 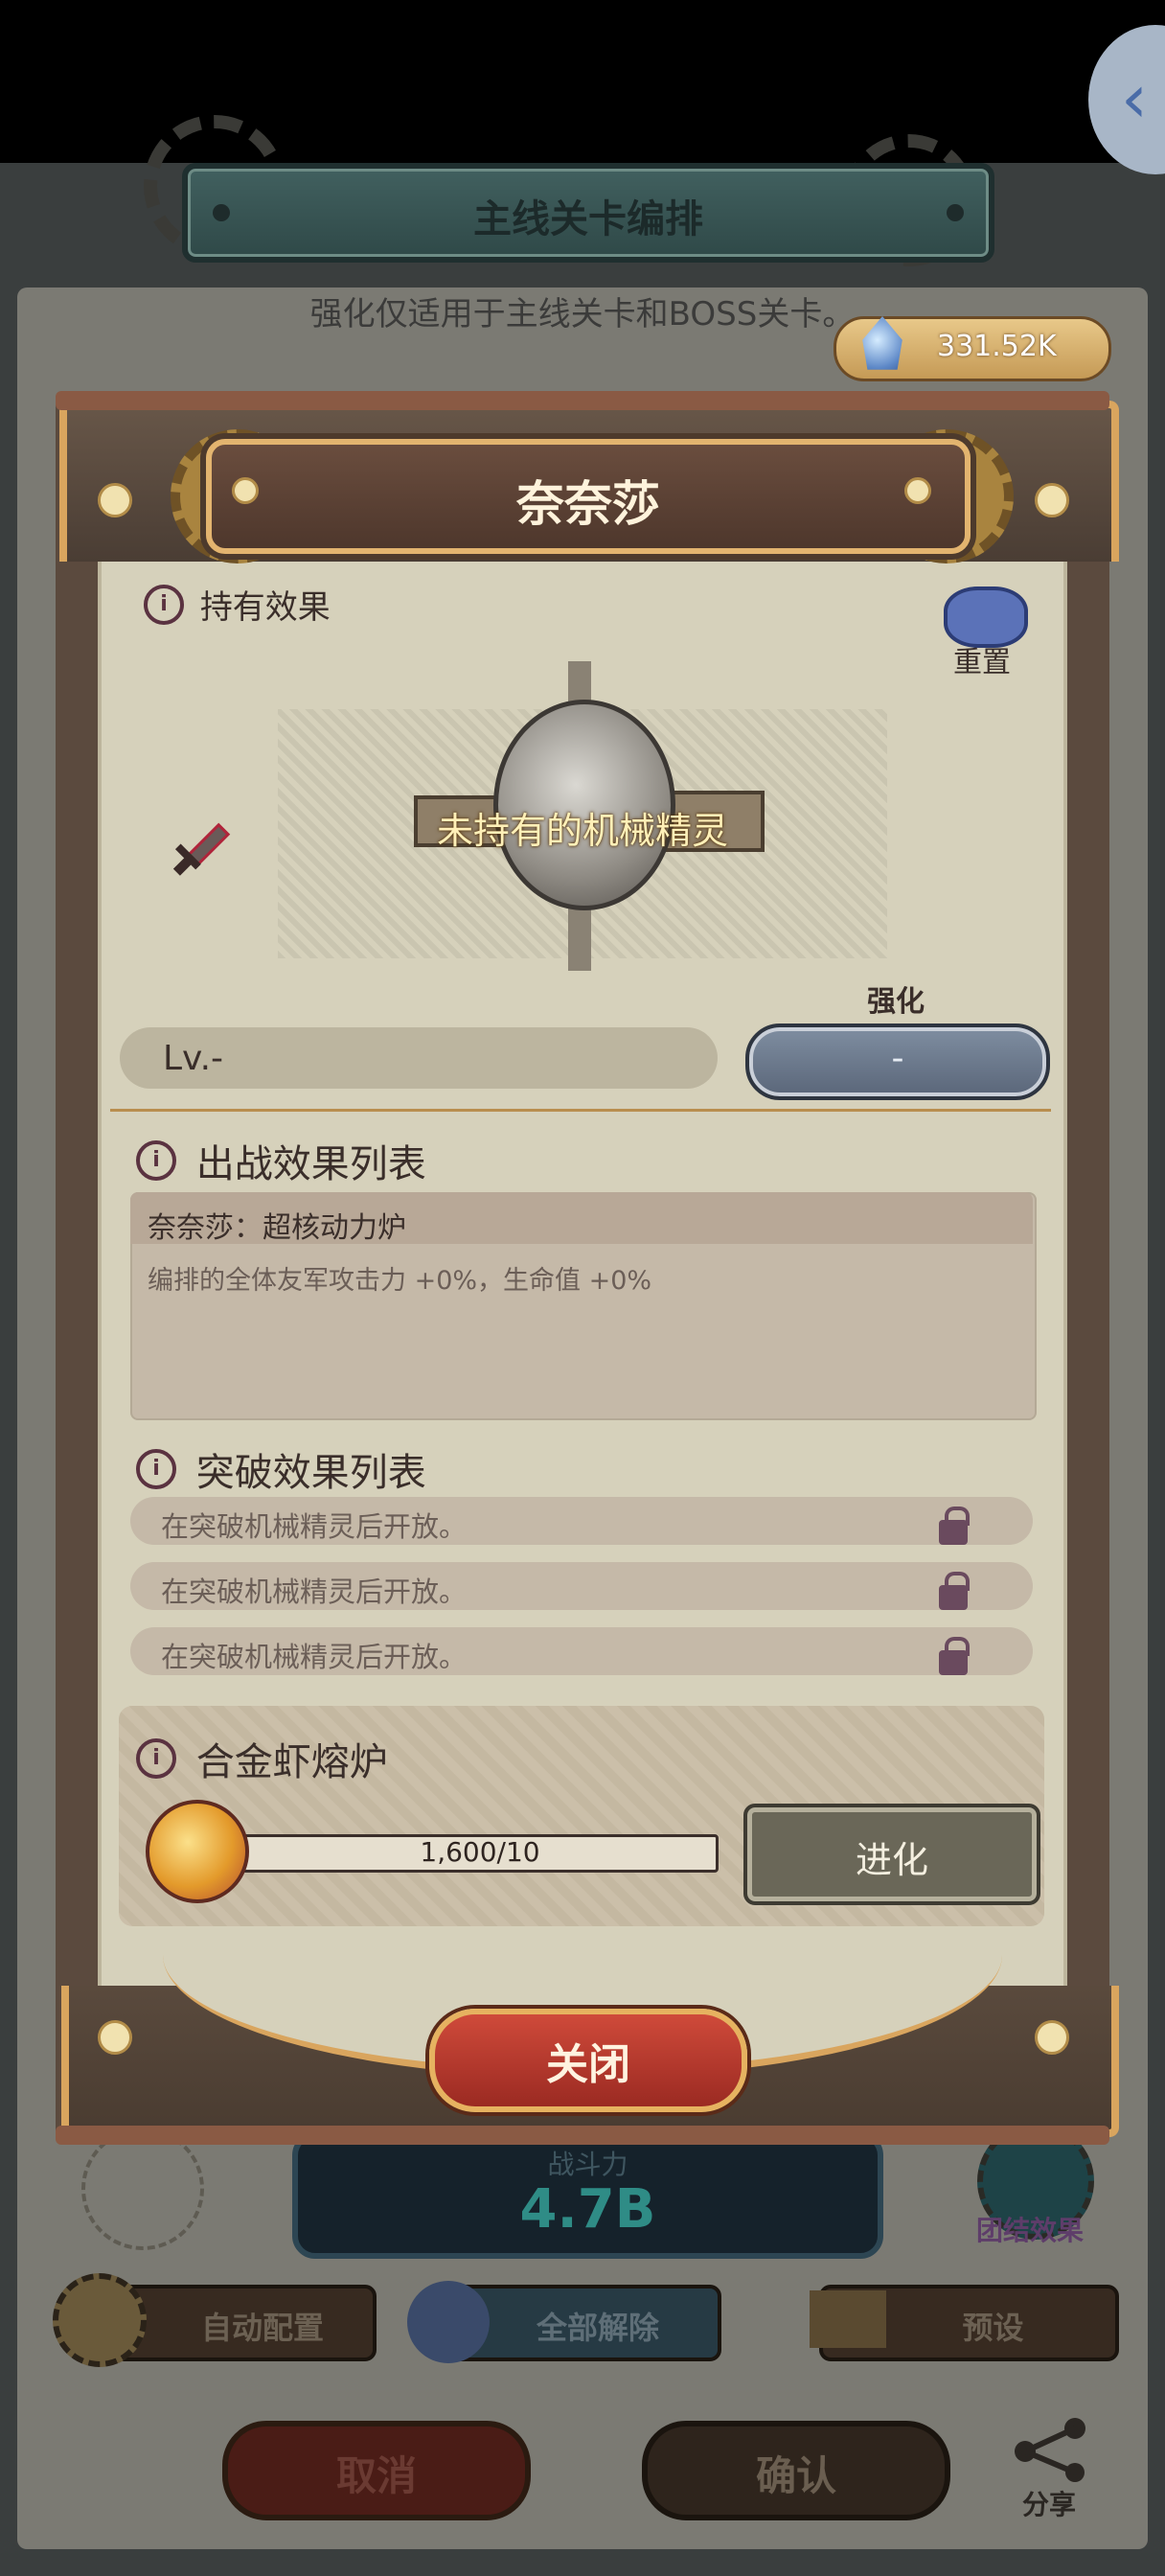 I want to click on cancel-button: 取消, so click(x=376, y=2470).